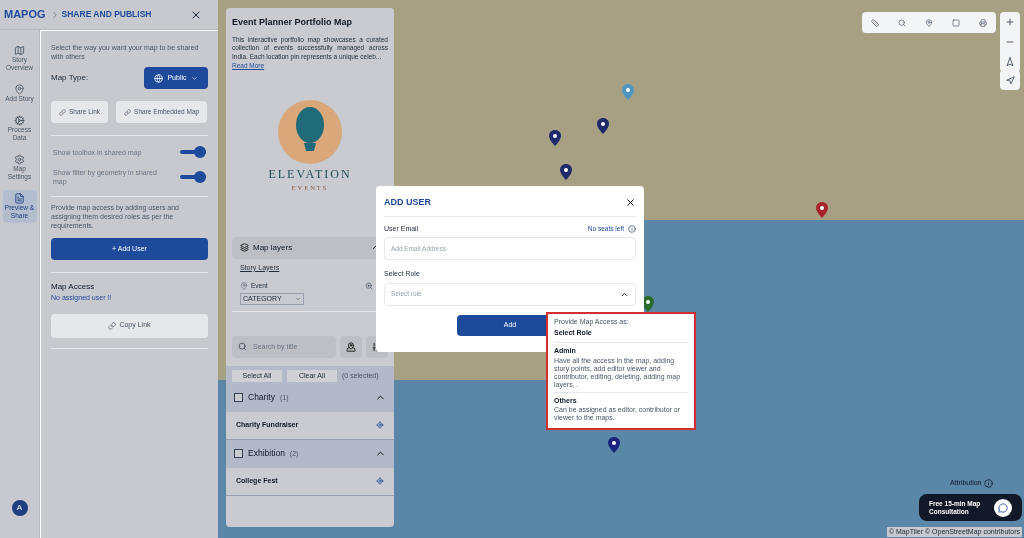  Describe the element at coordinates (19, 508) in the screenshot. I see `user-avatar: A` at that location.